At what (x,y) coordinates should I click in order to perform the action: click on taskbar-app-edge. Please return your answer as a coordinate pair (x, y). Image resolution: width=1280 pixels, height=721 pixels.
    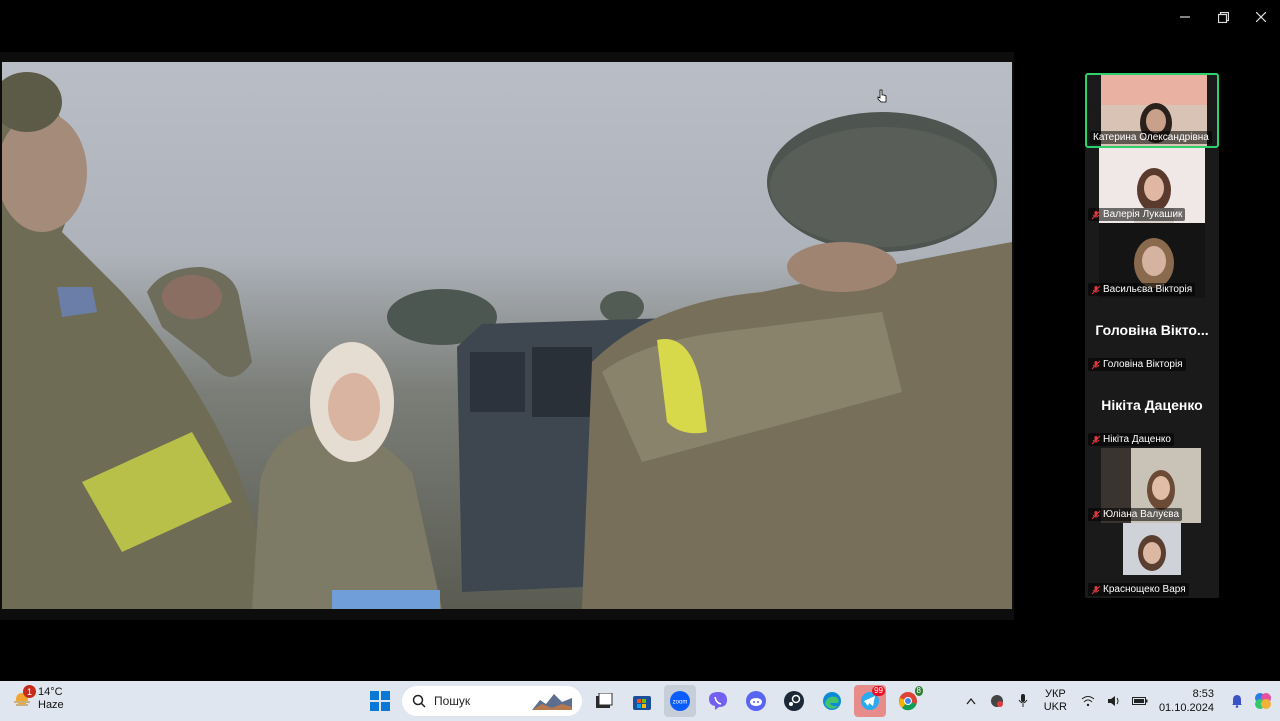
    Looking at the image, I should click on (832, 701).